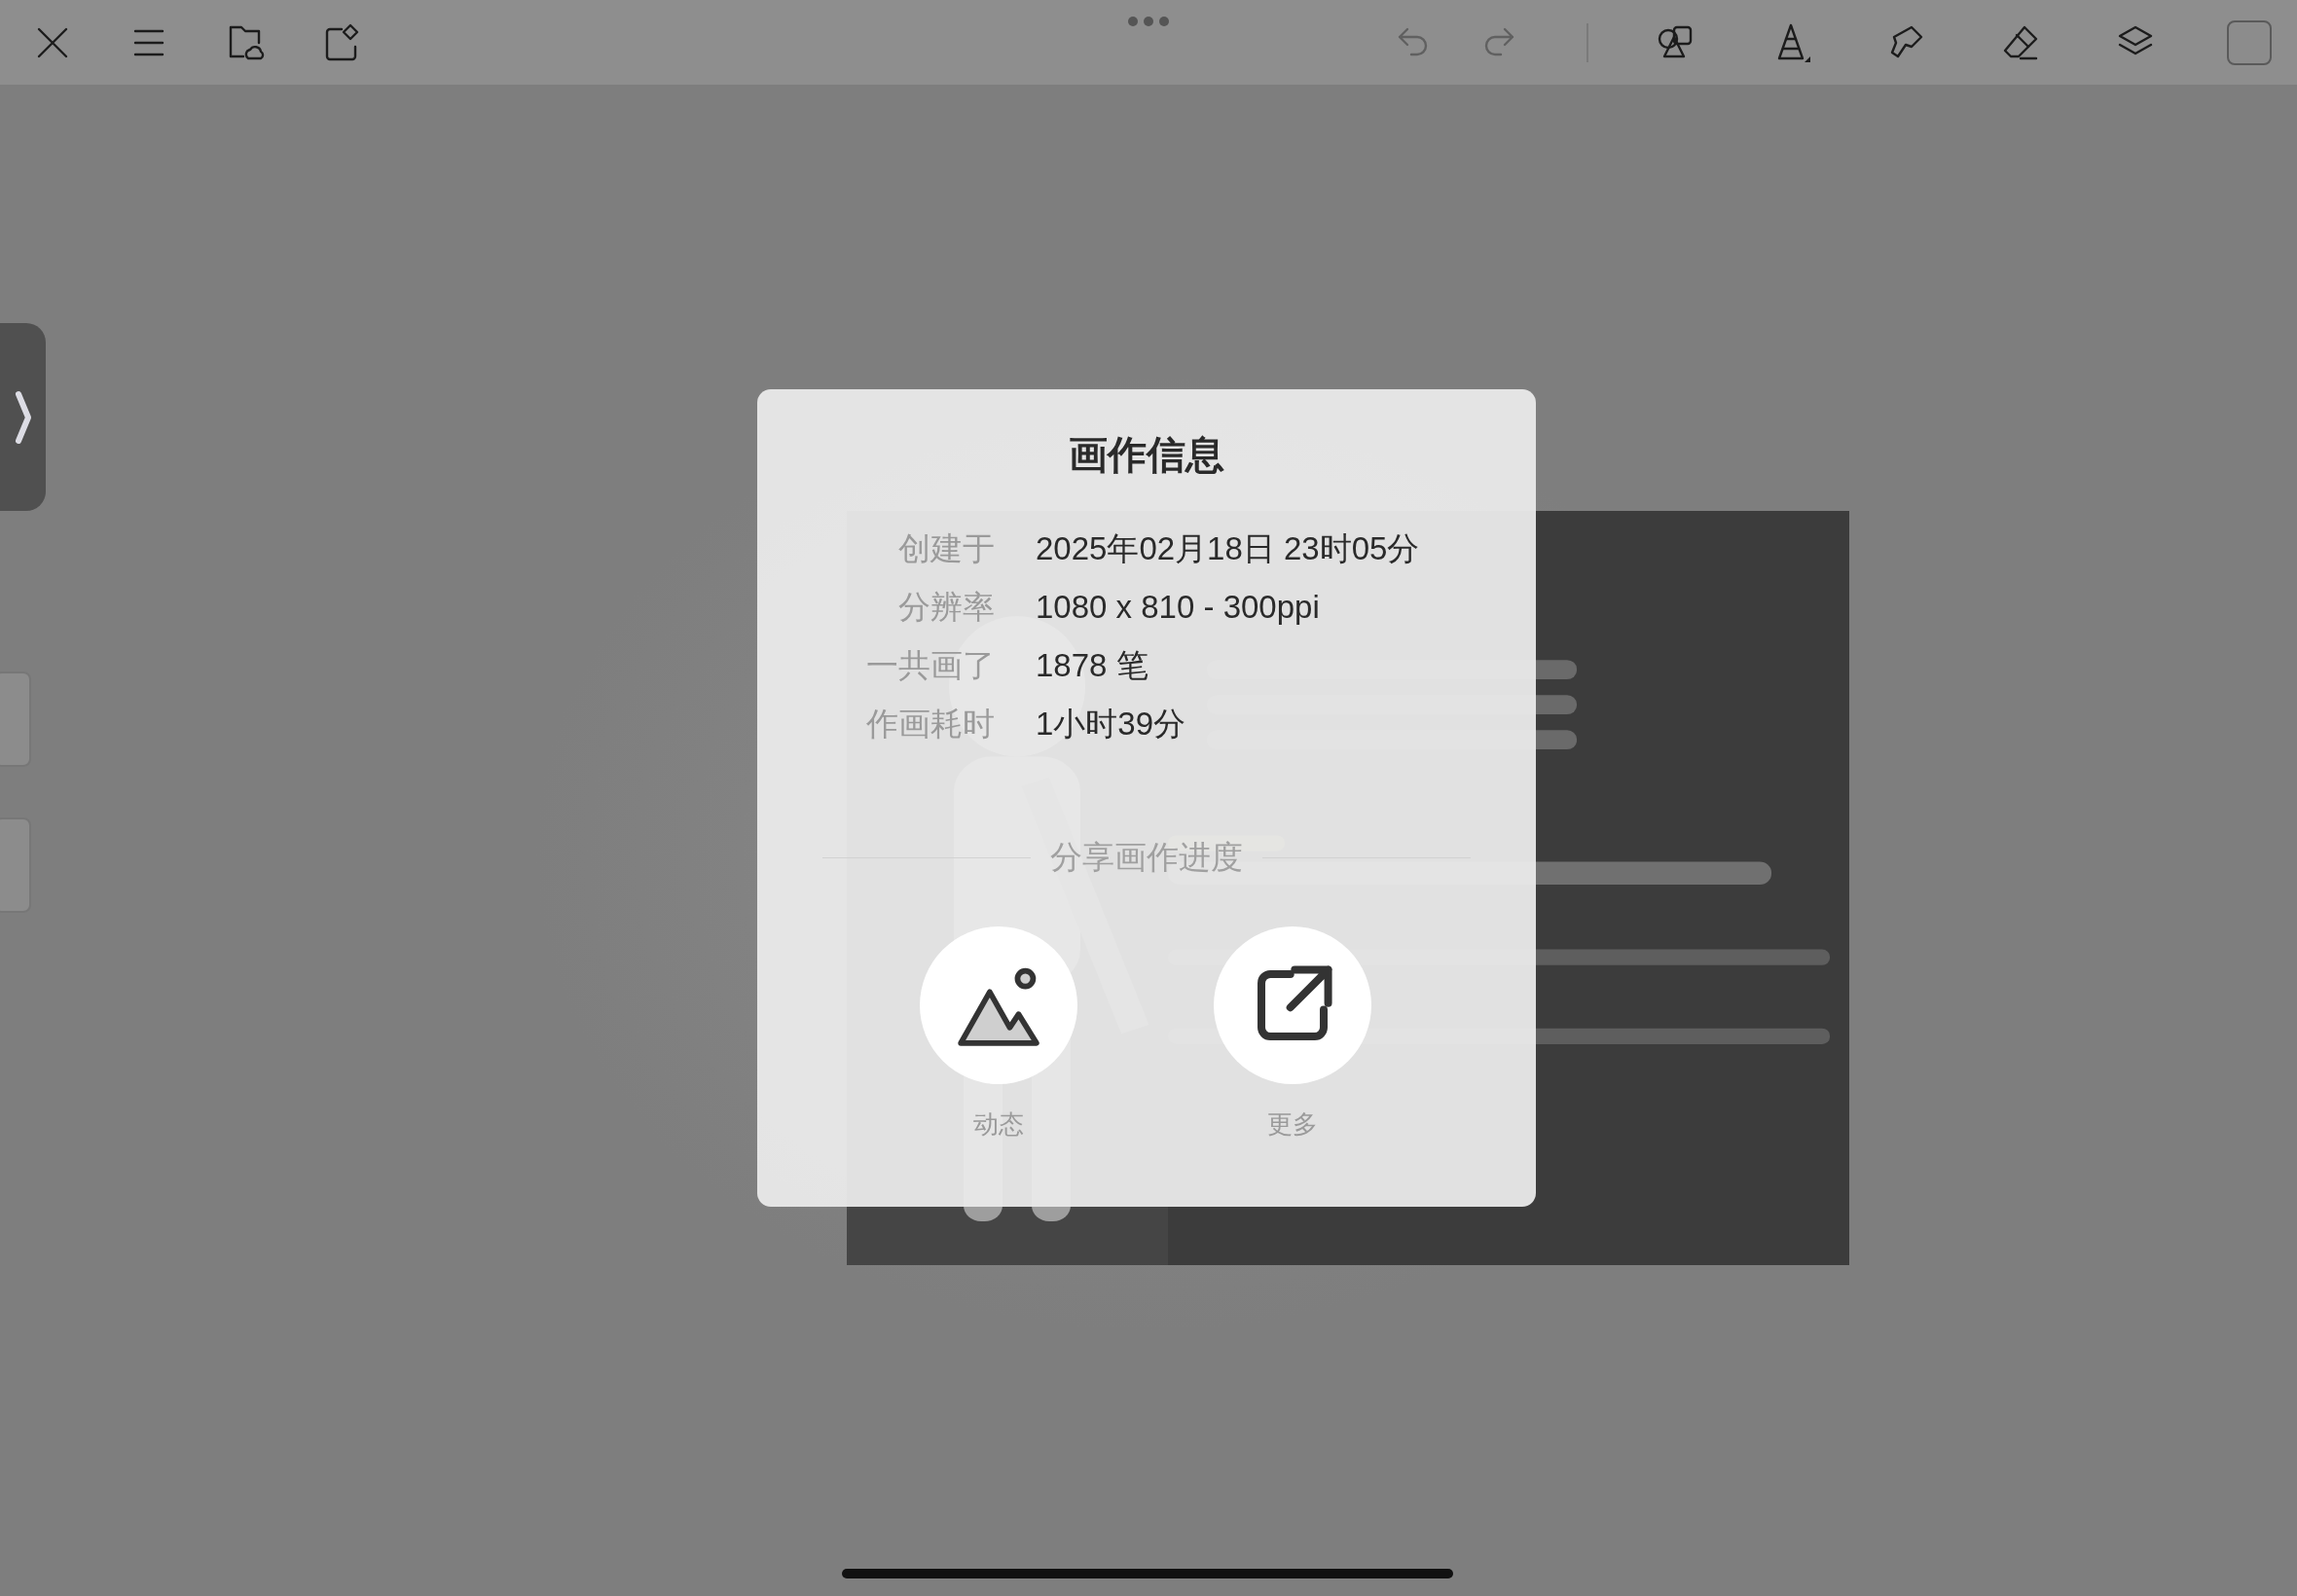 Image resolution: width=2297 pixels, height=1596 pixels. I want to click on info-label: 一共画了, so click(930, 665).